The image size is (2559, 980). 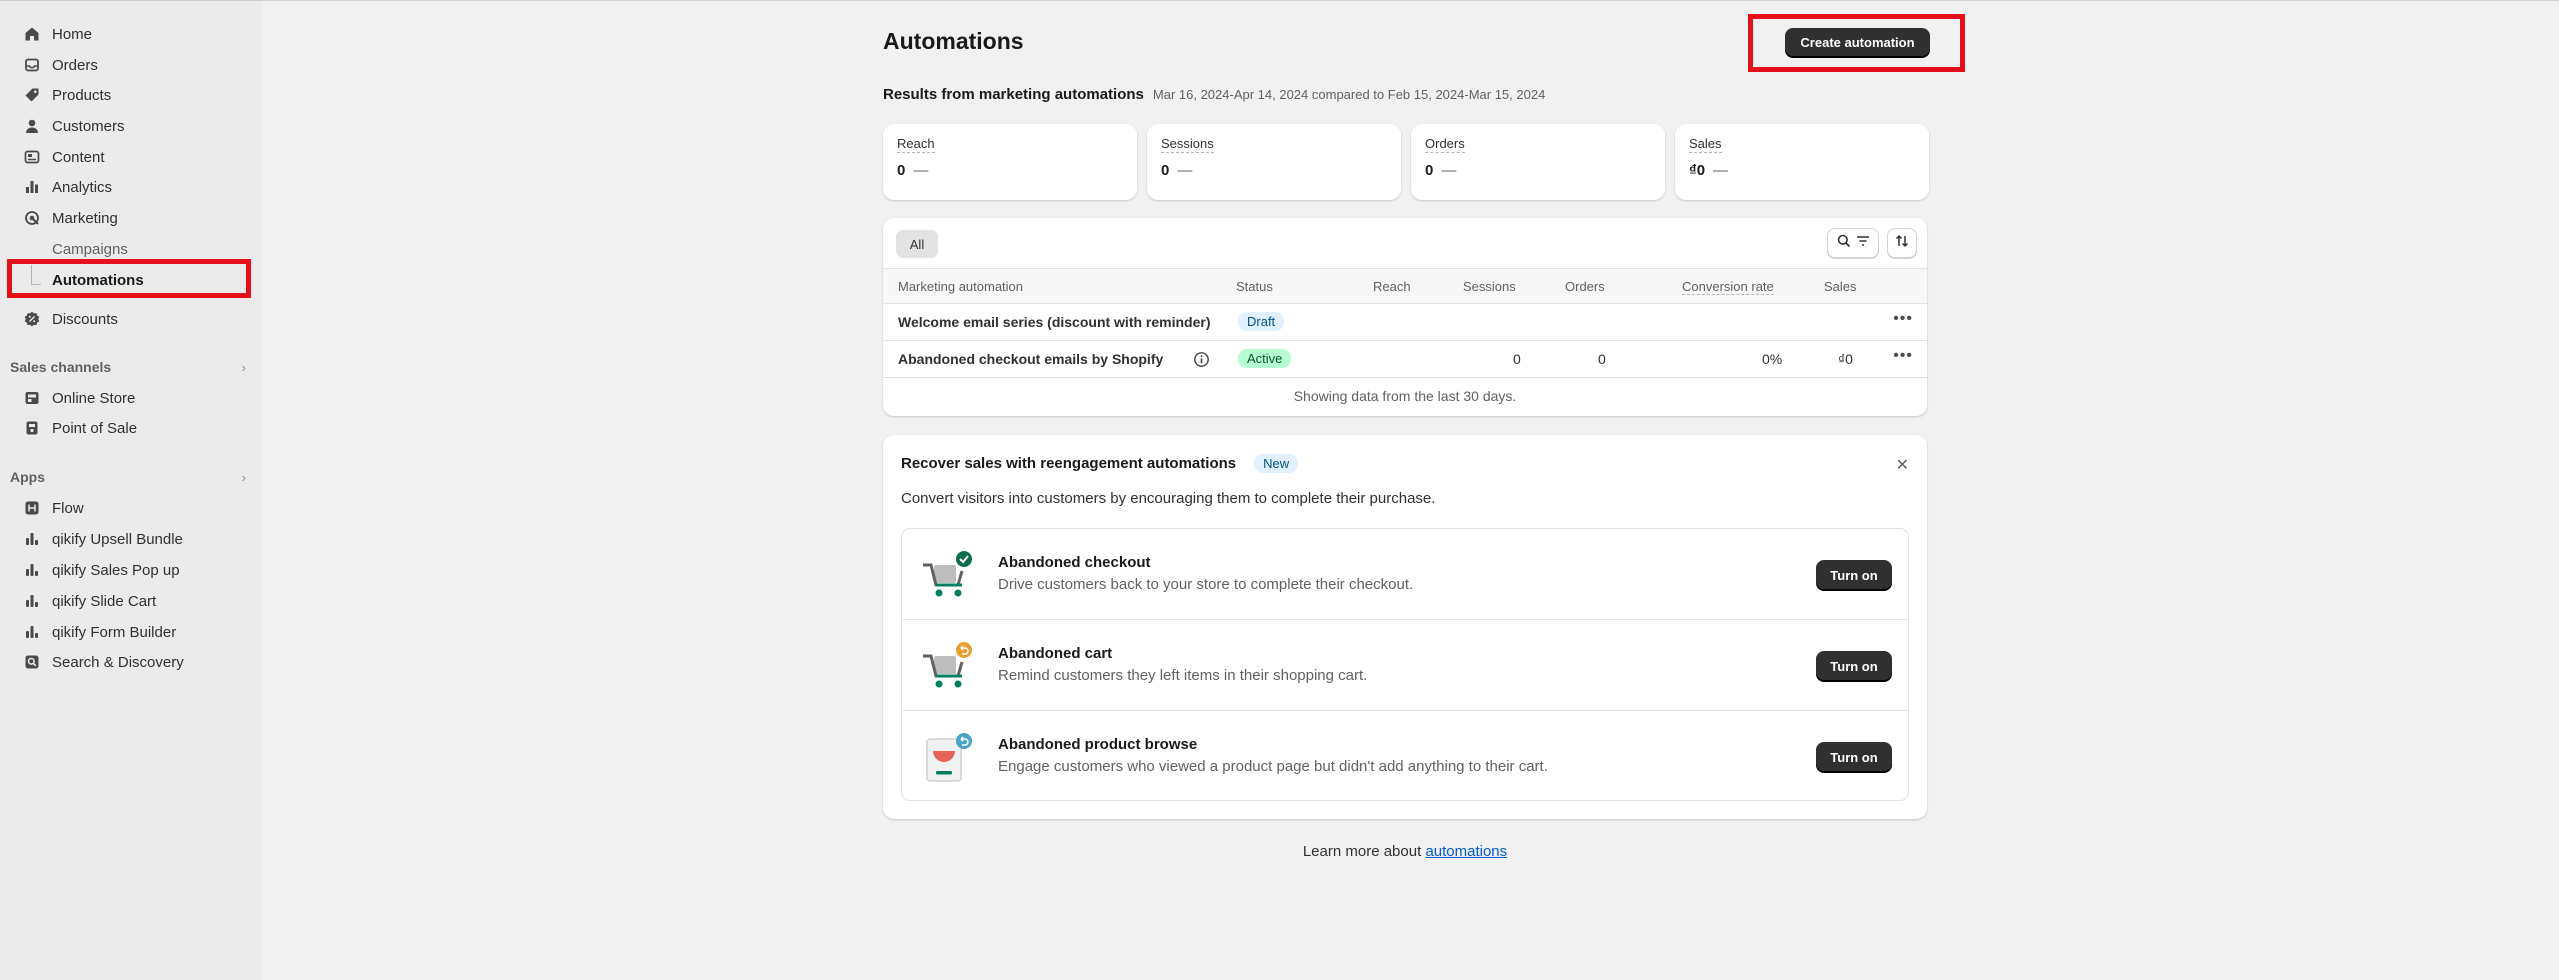 What do you see at coordinates (1489, 286) in the screenshot?
I see `column-header: Sessions` at bounding box center [1489, 286].